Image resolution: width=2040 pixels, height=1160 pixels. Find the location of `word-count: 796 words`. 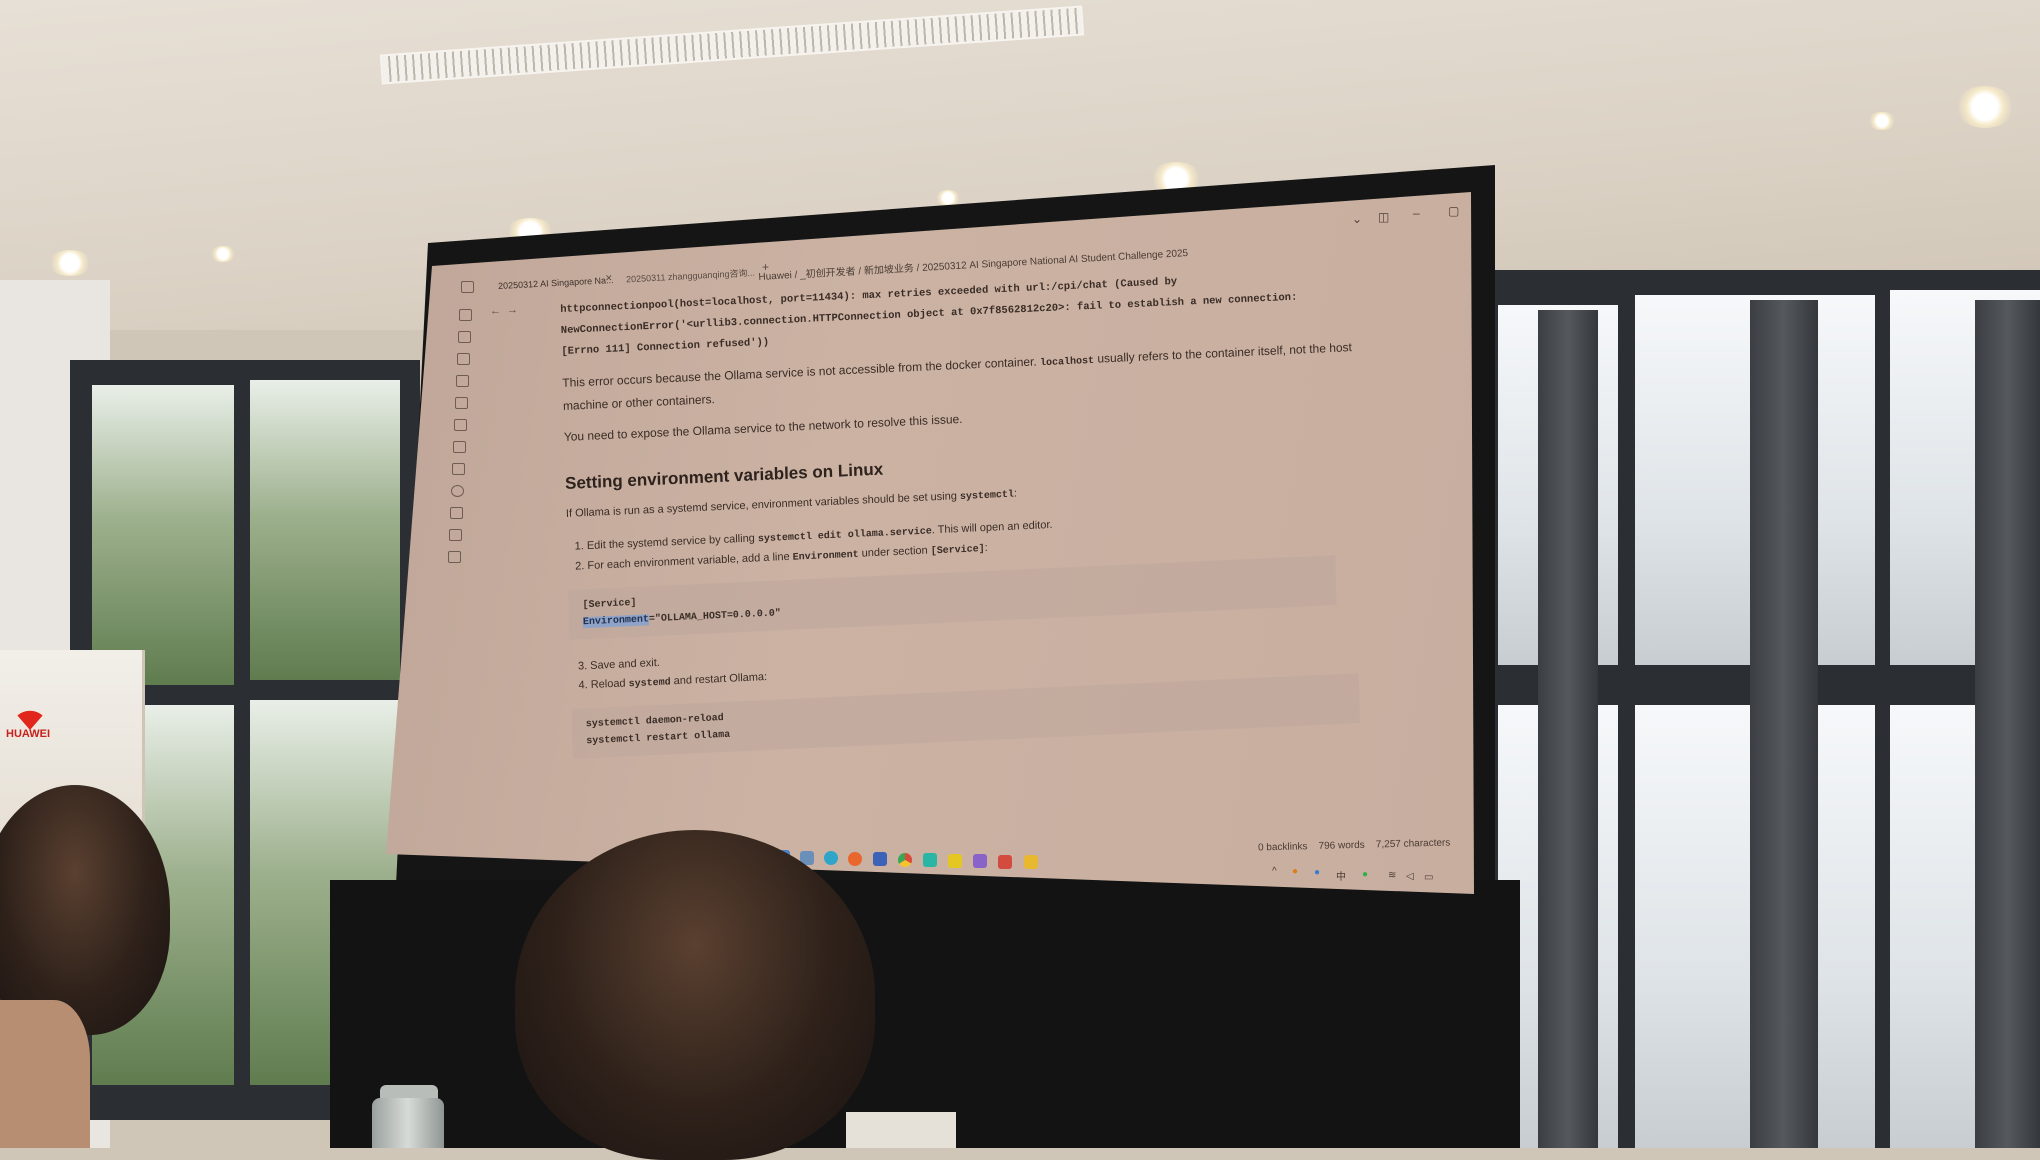

word-count: 796 words is located at coordinates (1341, 845).